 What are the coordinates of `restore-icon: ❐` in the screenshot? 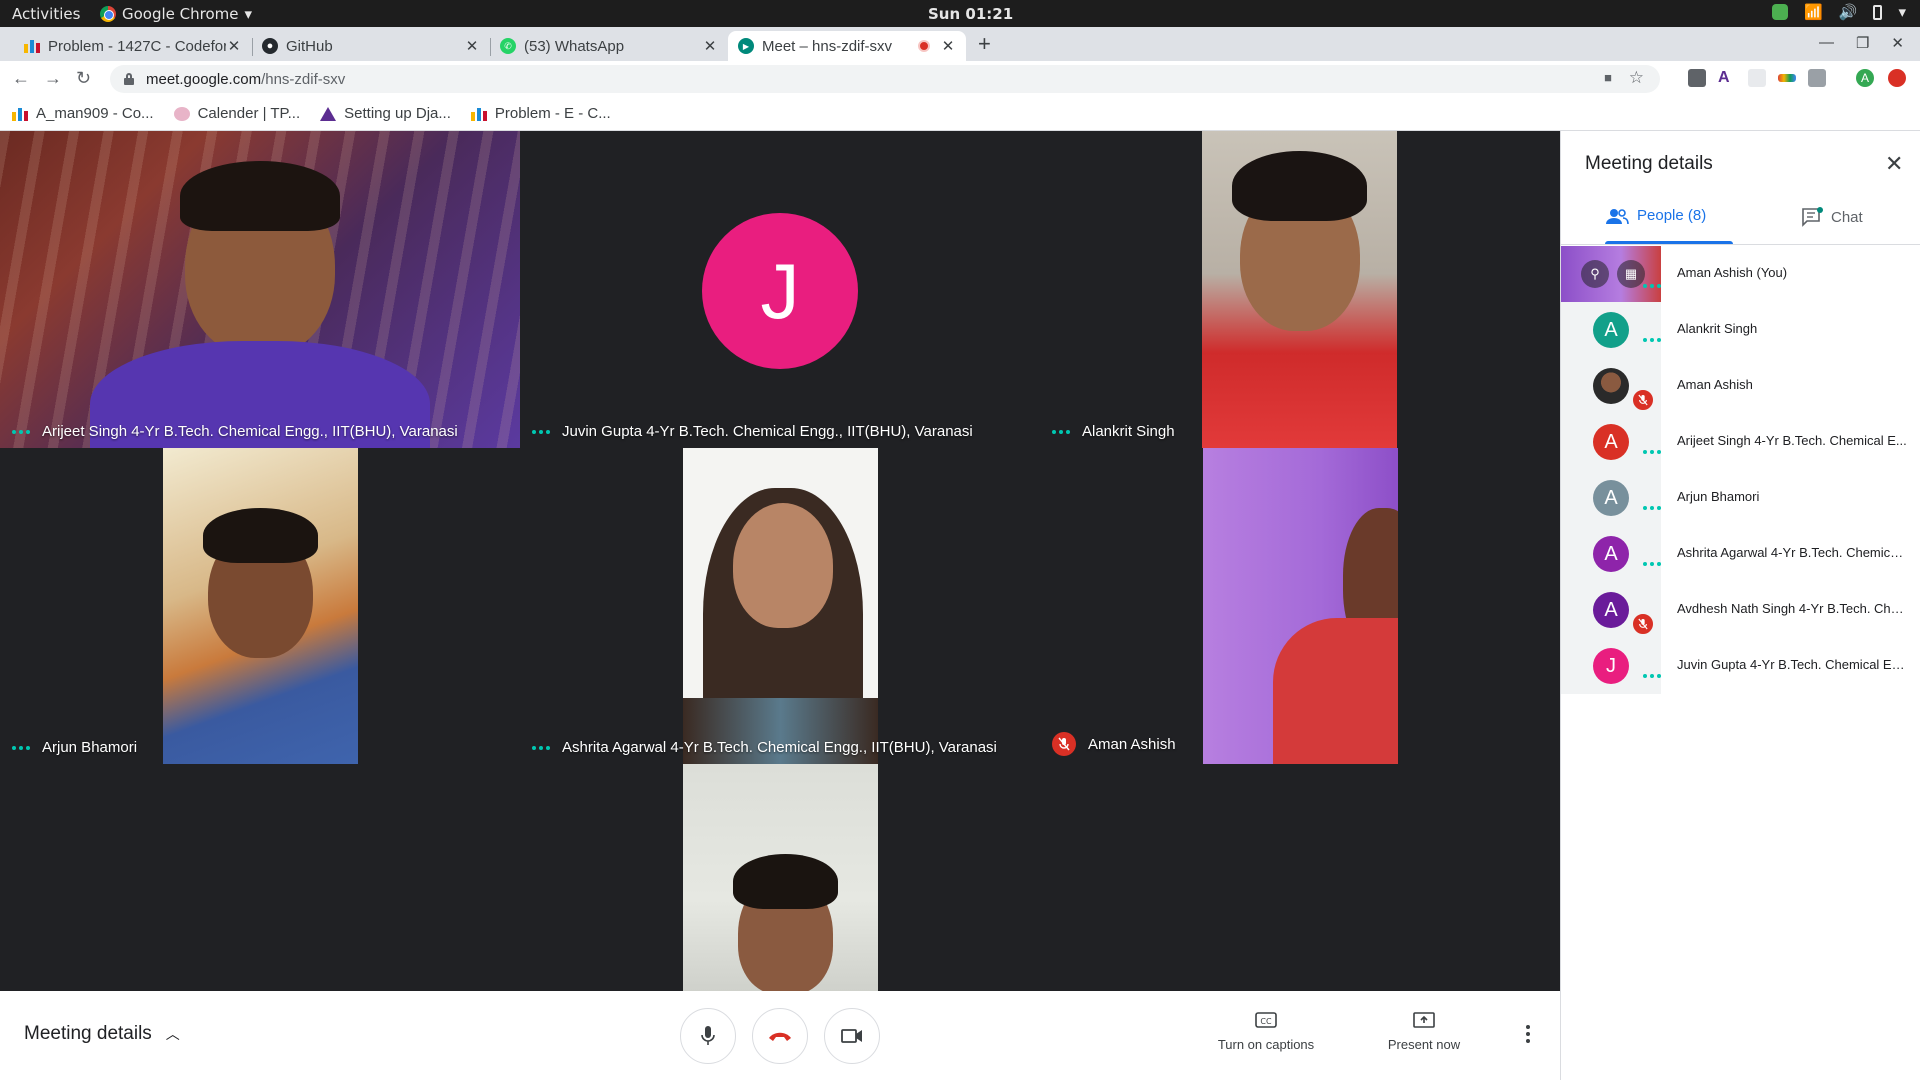 It's located at (1862, 43).